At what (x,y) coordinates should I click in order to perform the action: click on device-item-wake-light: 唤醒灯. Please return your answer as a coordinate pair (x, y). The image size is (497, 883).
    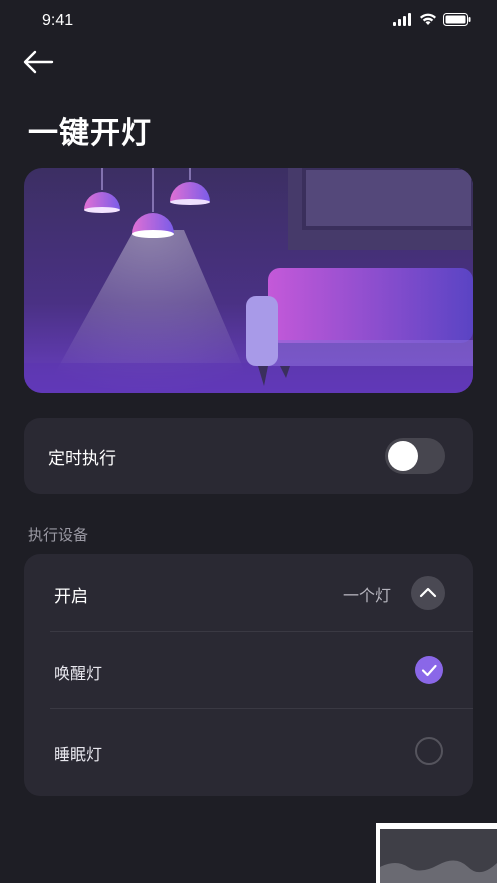
    Looking at the image, I should click on (248, 670).